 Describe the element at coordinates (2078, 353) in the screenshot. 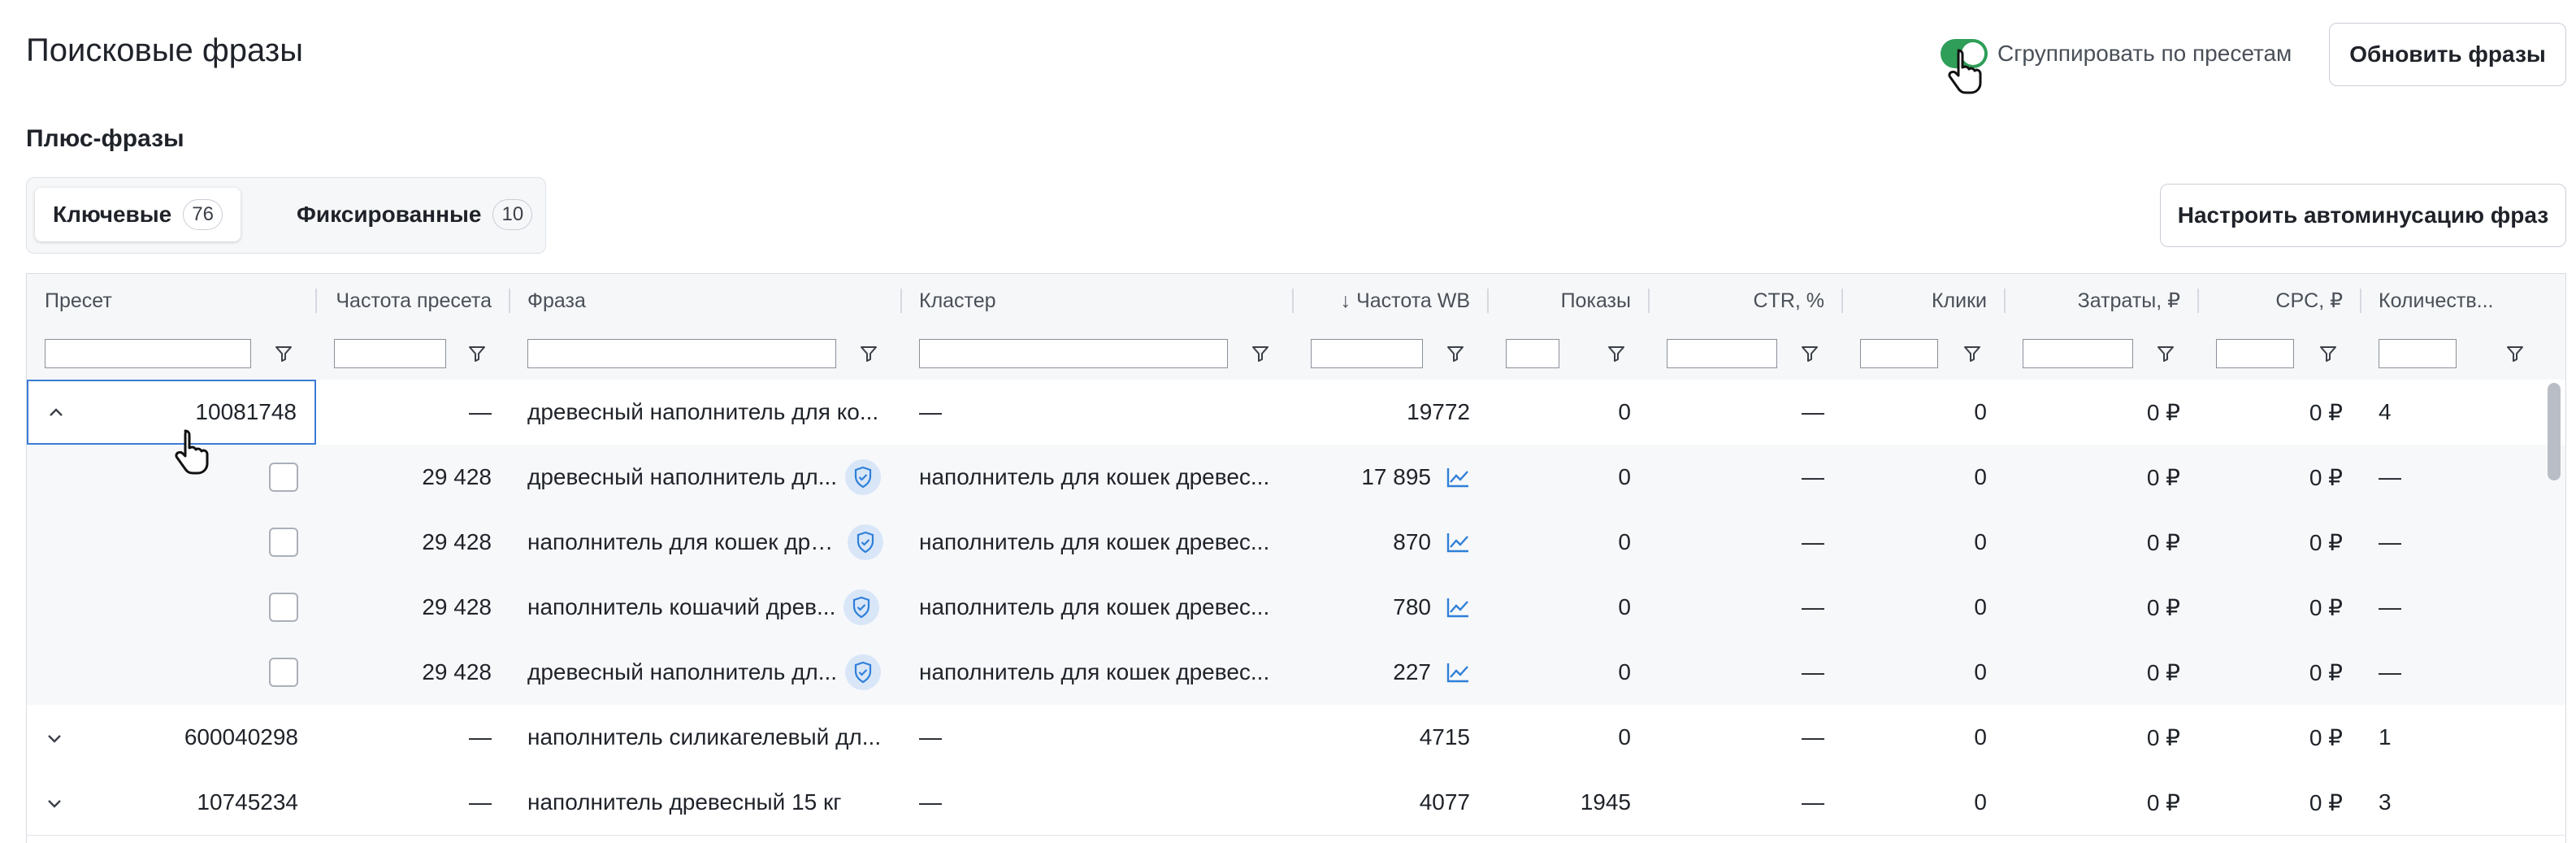

I see `filter-input-cost` at that location.